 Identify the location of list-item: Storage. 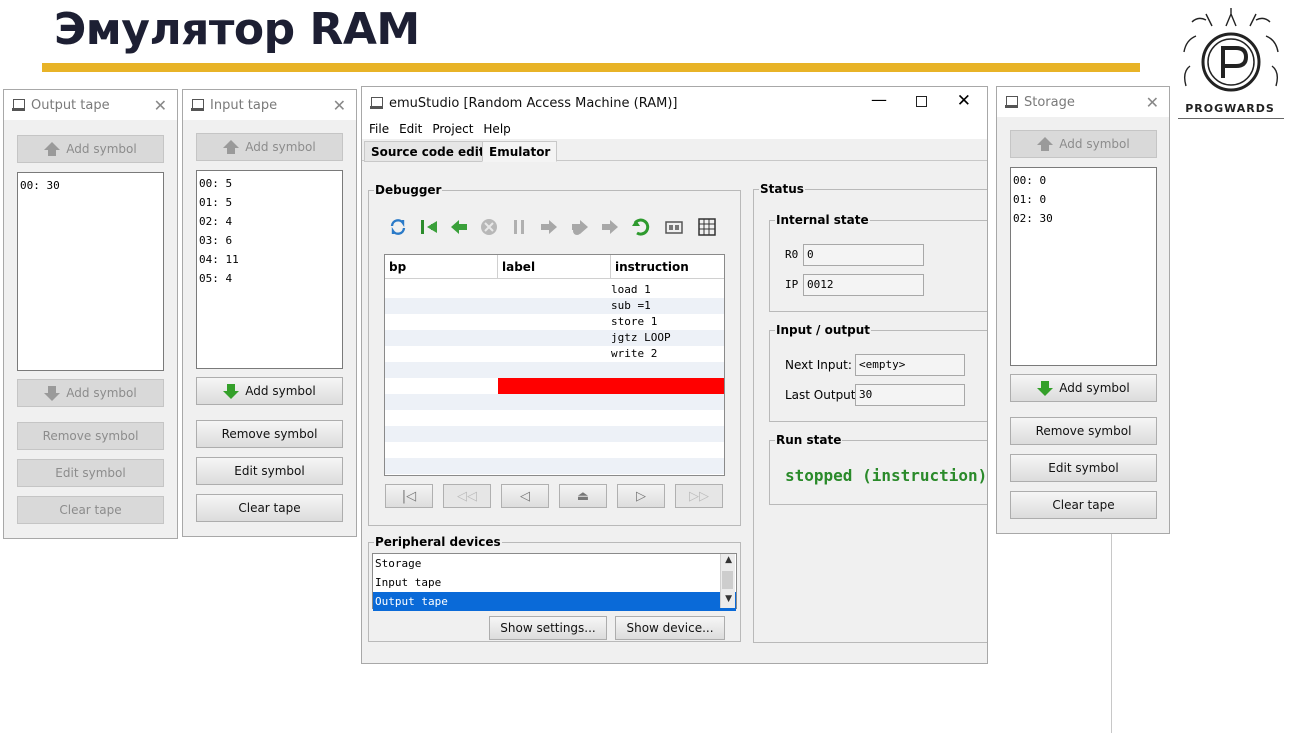
(554, 563).